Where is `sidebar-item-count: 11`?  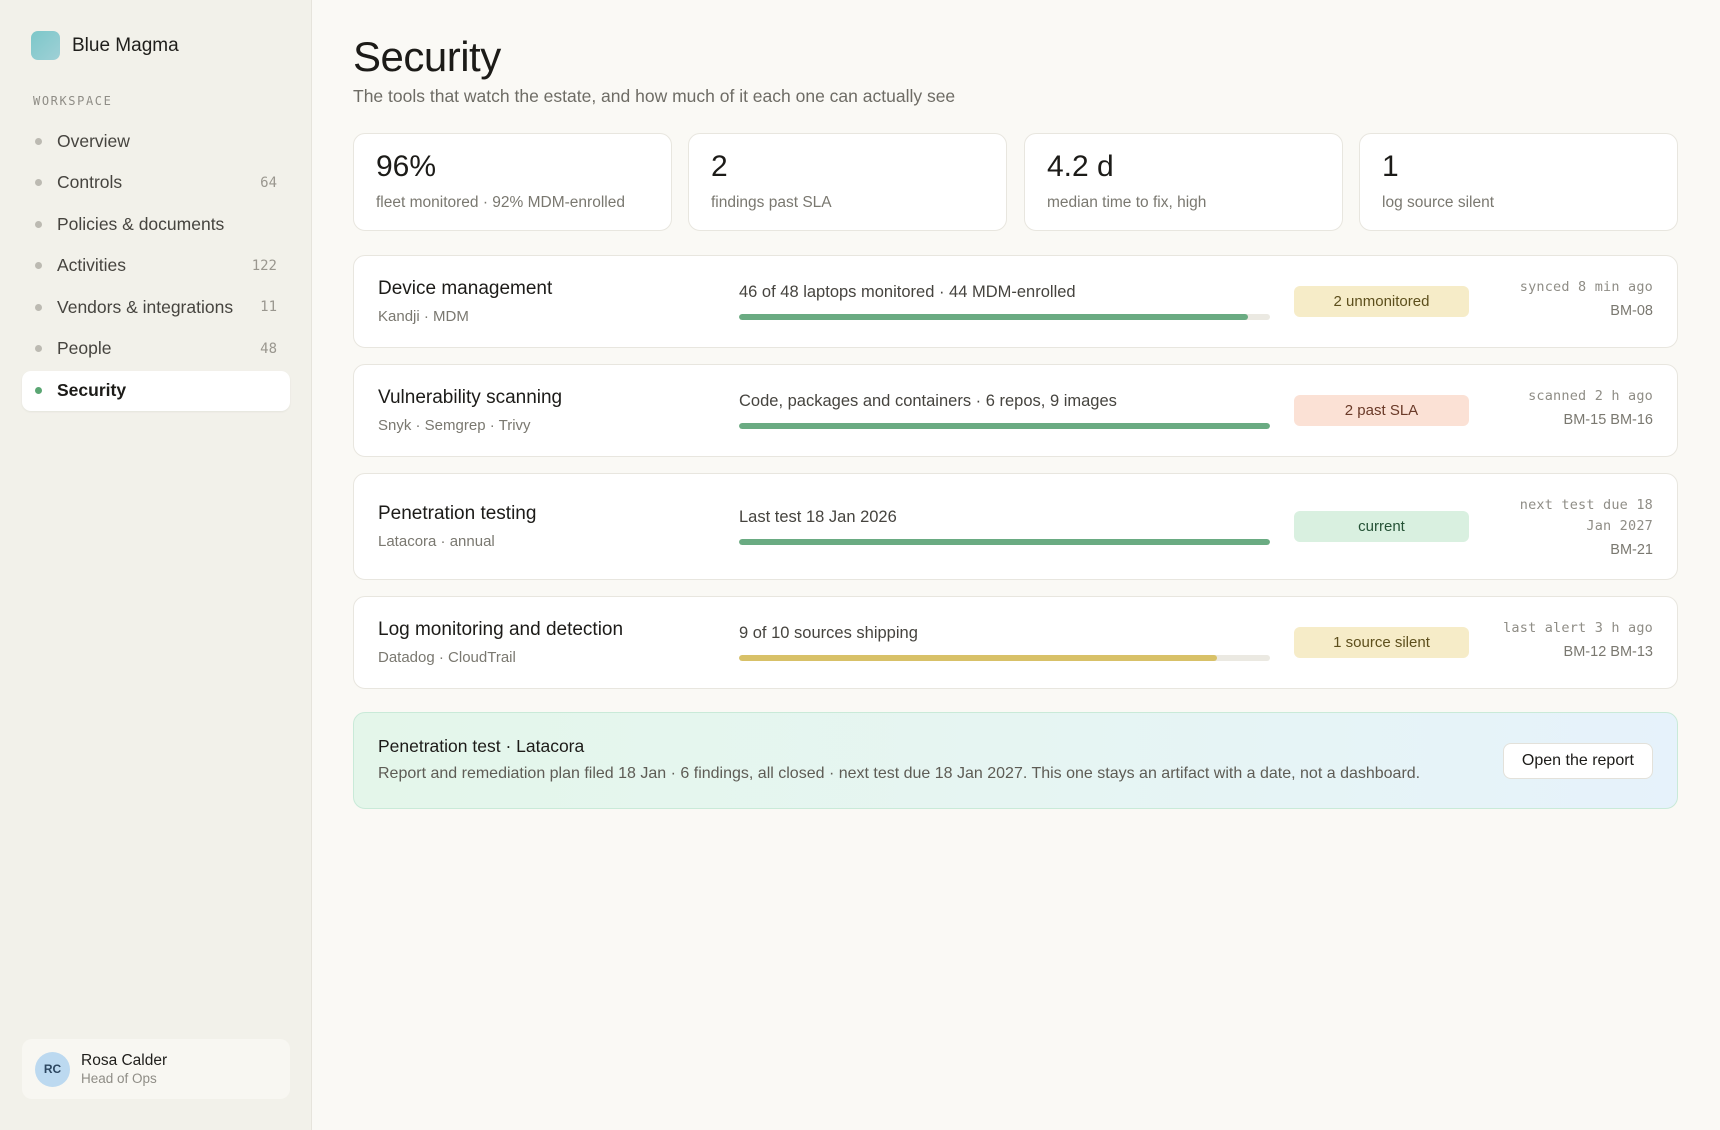 sidebar-item-count: 11 is located at coordinates (268, 307).